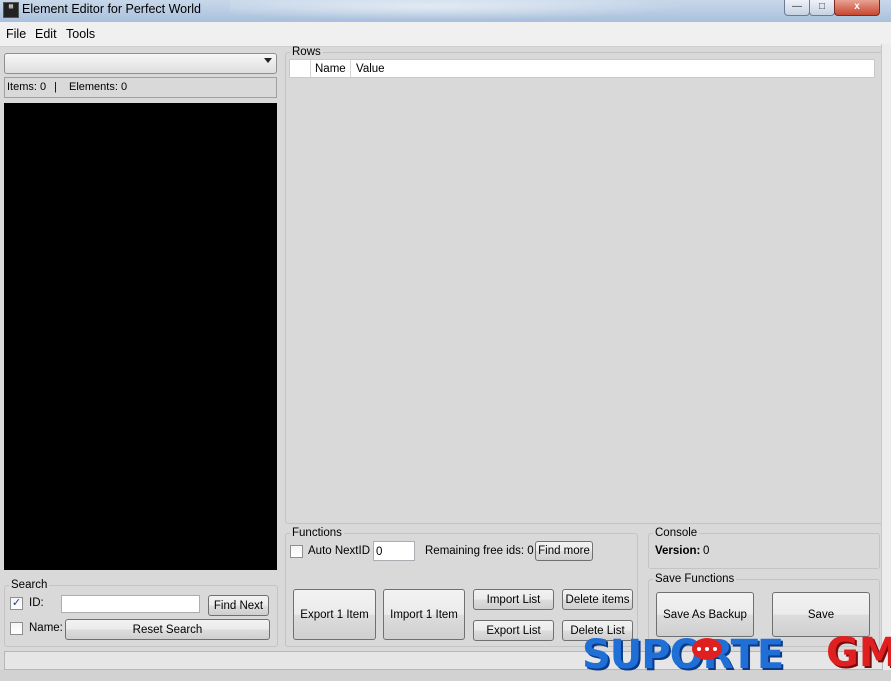 The image size is (891, 681). What do you see at coordinates (479, 551) in the screenshot?
I see `remaining-free-ids: Remaining free ids: 0` at bounding box center [479, 551].